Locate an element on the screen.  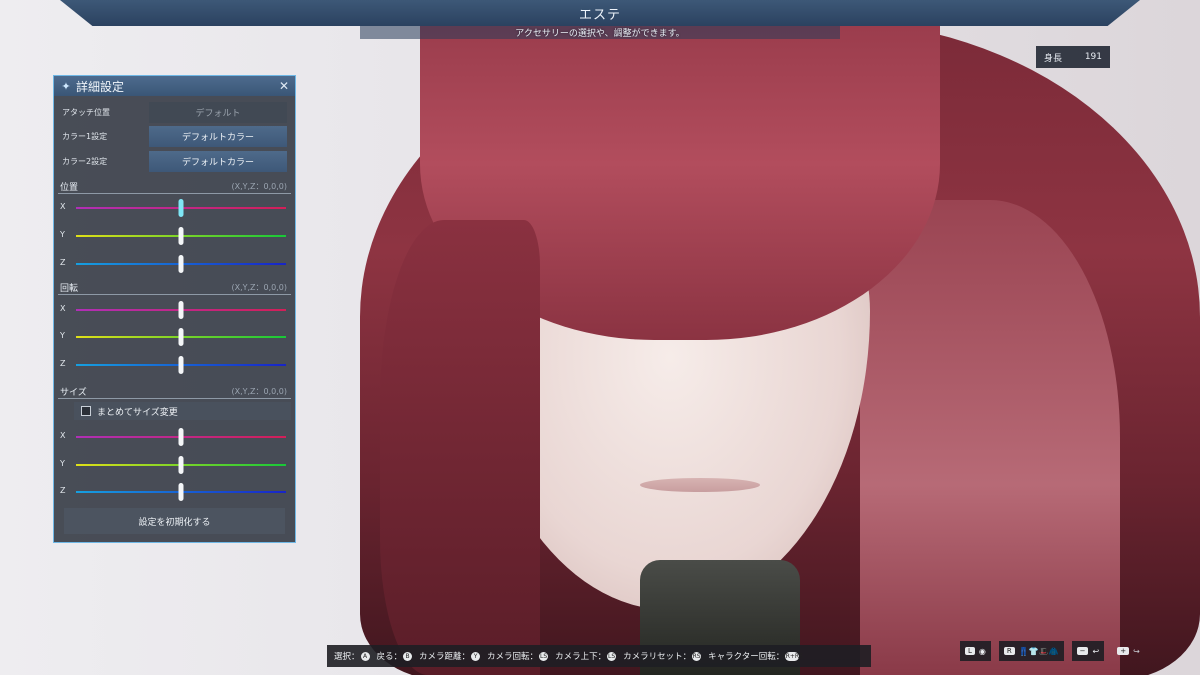
color1-label: カラー1設定 is located at coordinates (85, 136).